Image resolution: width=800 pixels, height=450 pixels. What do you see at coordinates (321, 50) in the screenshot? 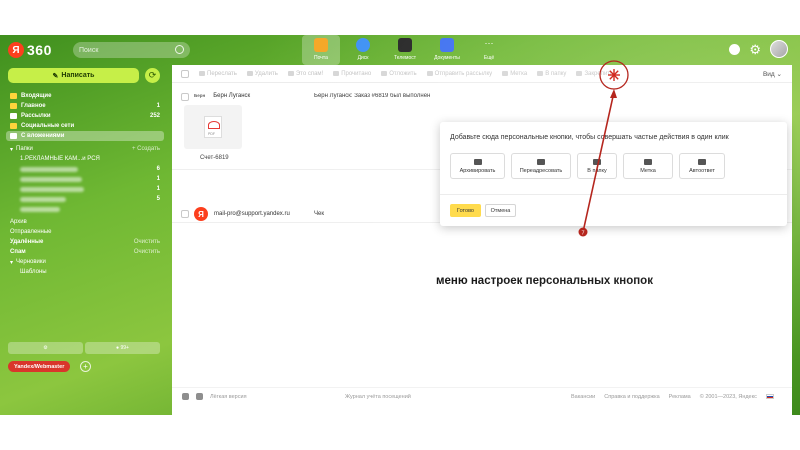
I see `app-mail: Почта` at bounding box center [321, 50].